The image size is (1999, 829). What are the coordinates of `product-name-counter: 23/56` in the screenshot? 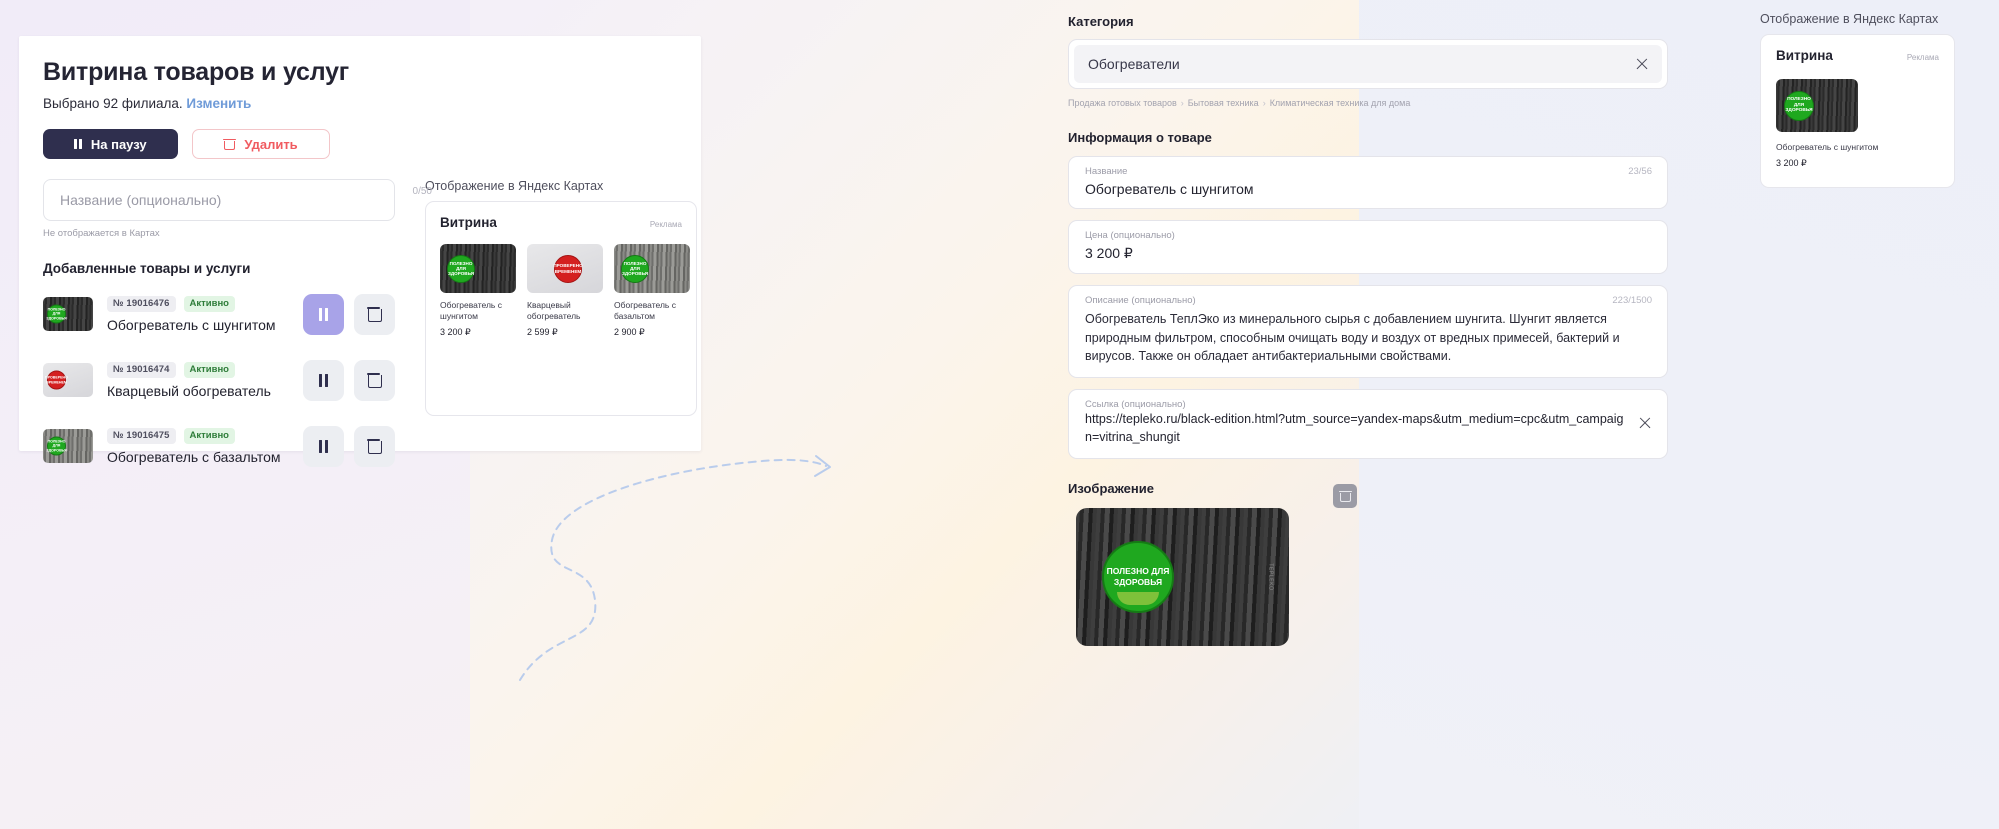 It's located at (1640, 171).